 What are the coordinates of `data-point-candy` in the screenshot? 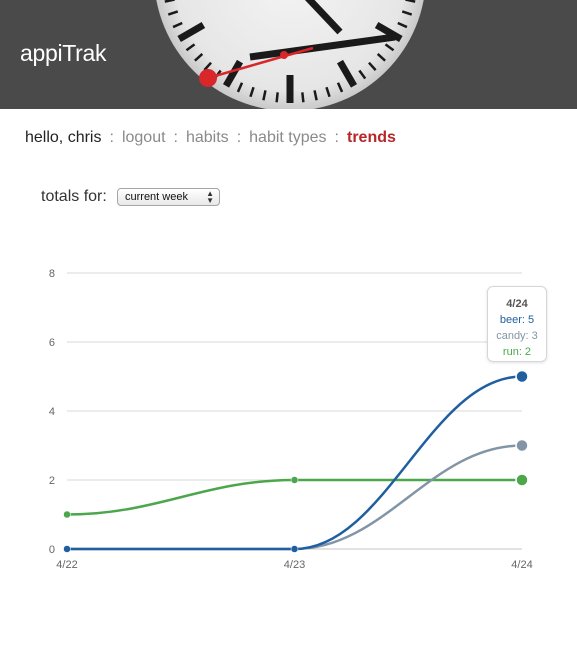 It's located at (522, 445).